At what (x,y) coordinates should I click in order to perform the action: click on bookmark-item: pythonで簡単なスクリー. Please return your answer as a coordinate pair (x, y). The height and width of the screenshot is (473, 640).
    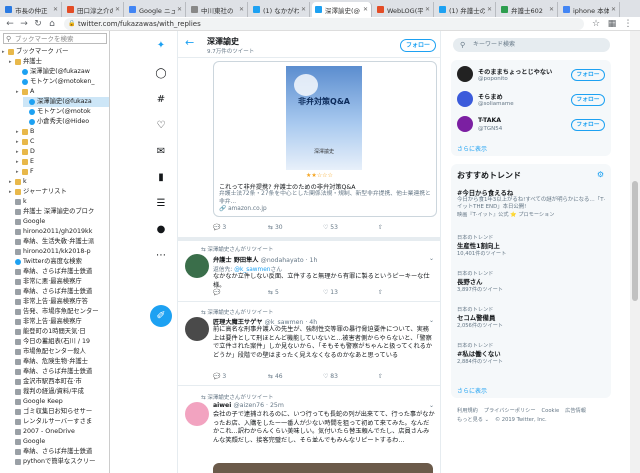
    Looking at the image, I should click on (59, 462).